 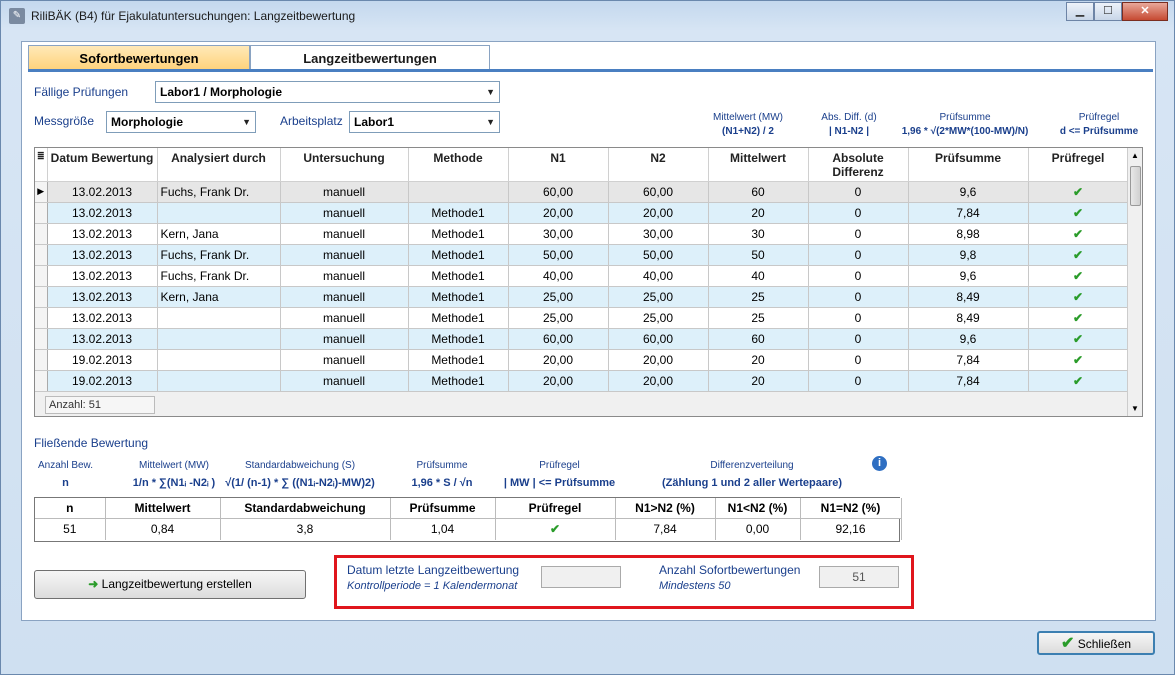 I want to click on fl-val-std: 3,8, so click(x=305, y=529).